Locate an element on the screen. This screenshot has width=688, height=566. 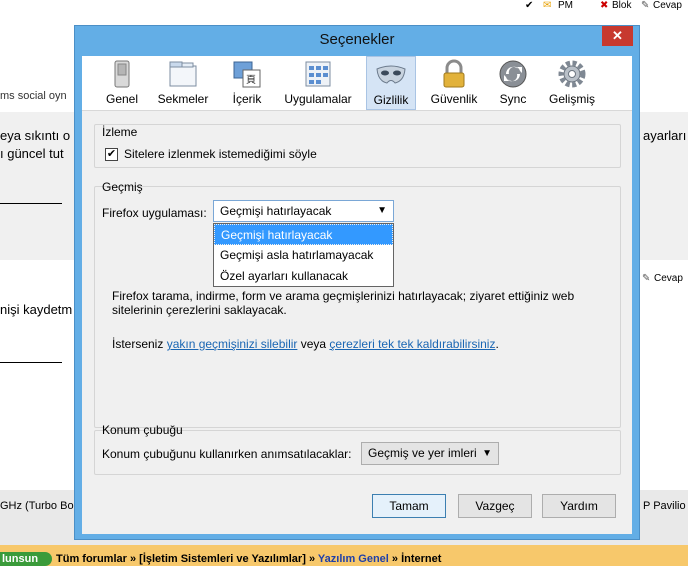
online-badge: lunsun is located at coordinates (26, 559).